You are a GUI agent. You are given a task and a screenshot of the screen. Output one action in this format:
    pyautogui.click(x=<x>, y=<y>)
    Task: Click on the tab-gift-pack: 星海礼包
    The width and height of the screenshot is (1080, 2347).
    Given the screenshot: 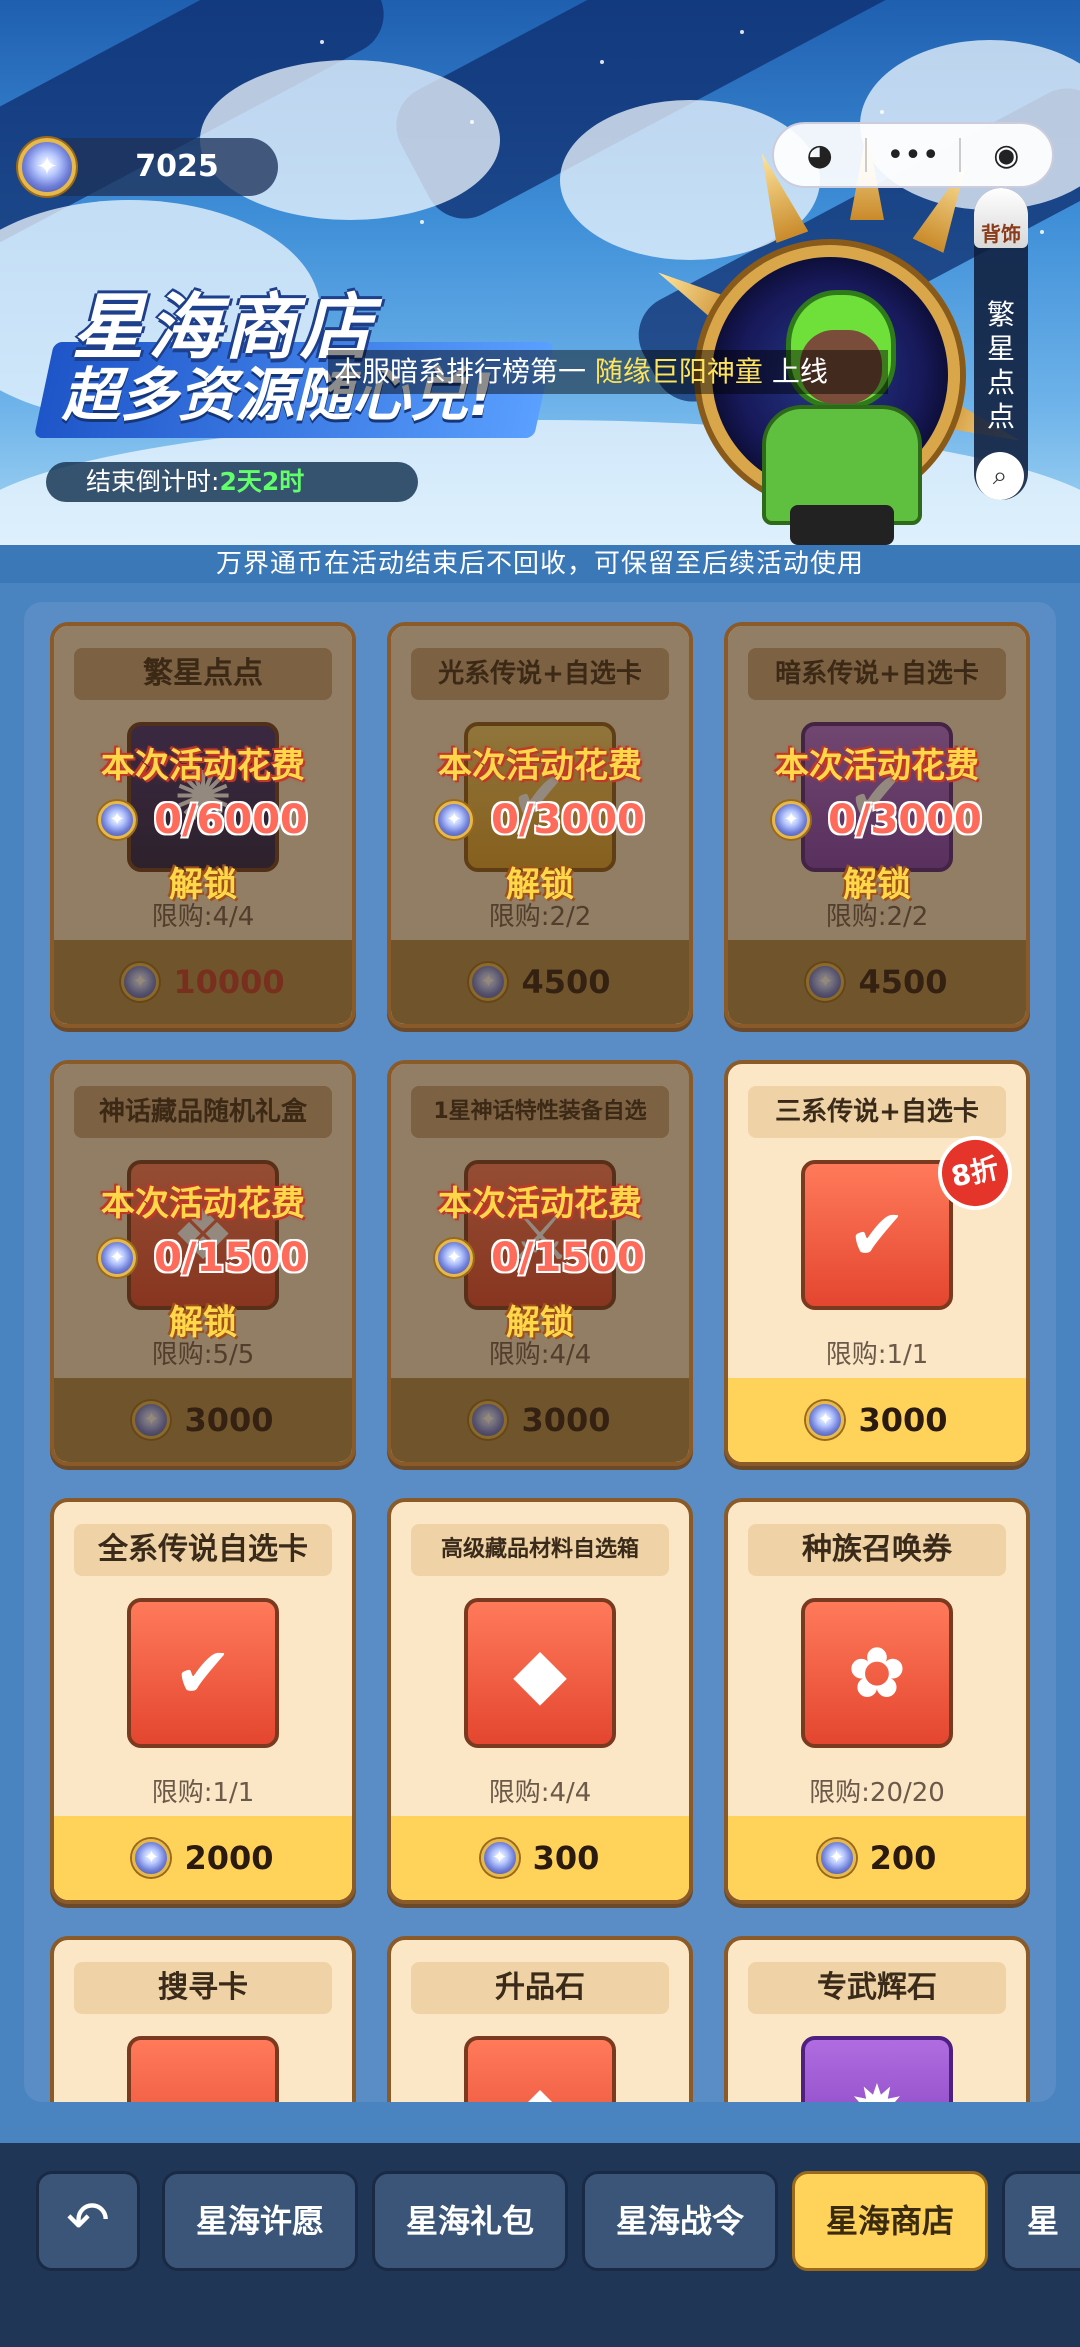 What is the action you would take?
    pyautogui.click(x=470, y=2221)
    